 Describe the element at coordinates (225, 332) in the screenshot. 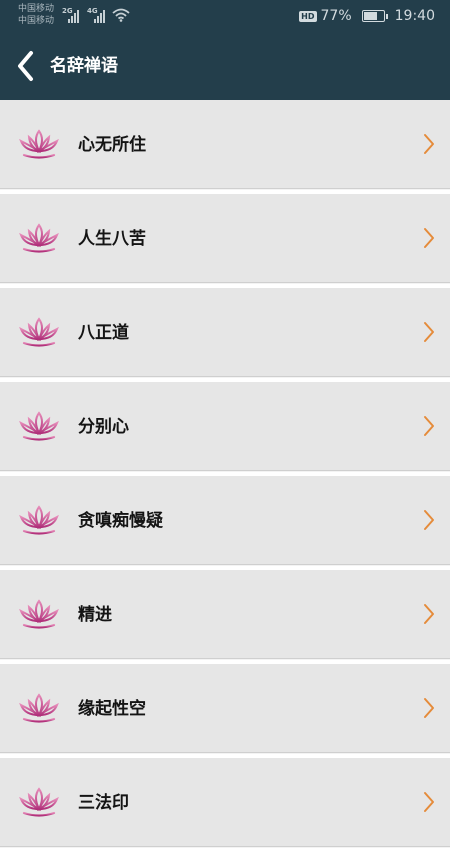

I see `list-item: 八正道` at that location.